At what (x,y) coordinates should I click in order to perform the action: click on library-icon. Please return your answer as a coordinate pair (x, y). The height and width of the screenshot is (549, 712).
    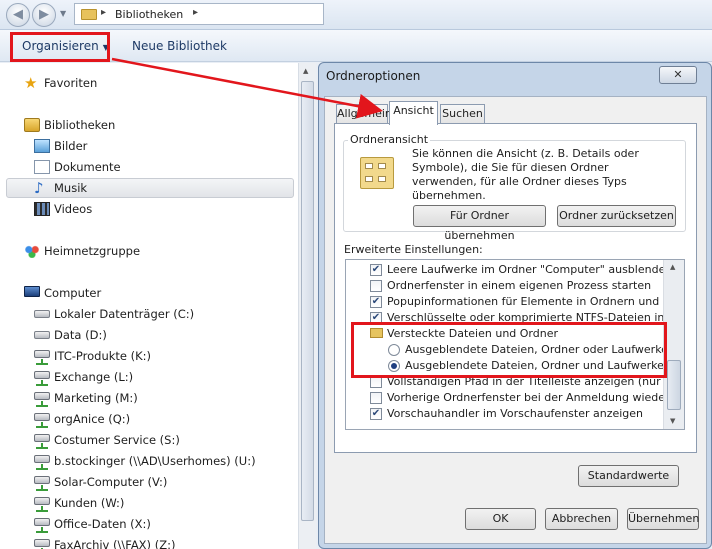
    Looking at the image, I should click on (32, 125).